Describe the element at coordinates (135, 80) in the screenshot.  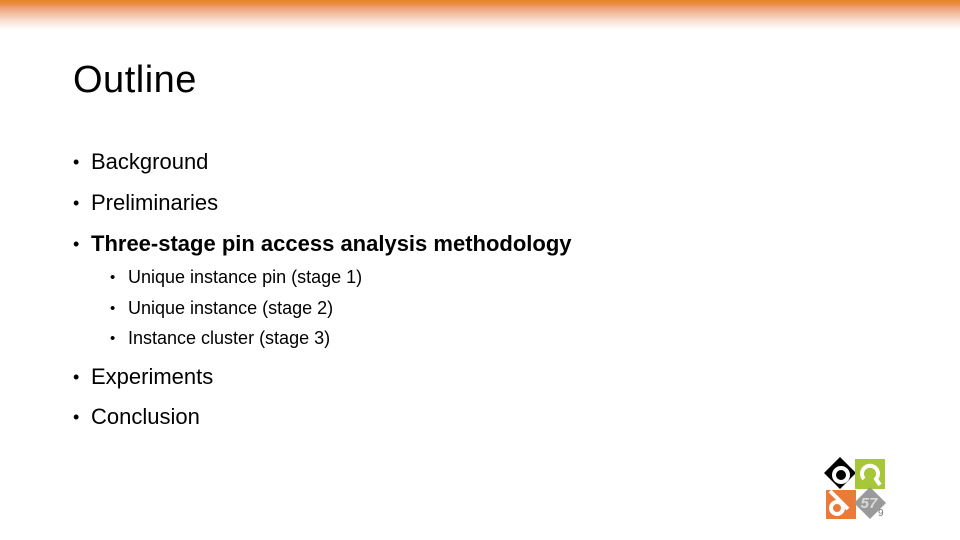
I see `slide-title: Outline` at that location.